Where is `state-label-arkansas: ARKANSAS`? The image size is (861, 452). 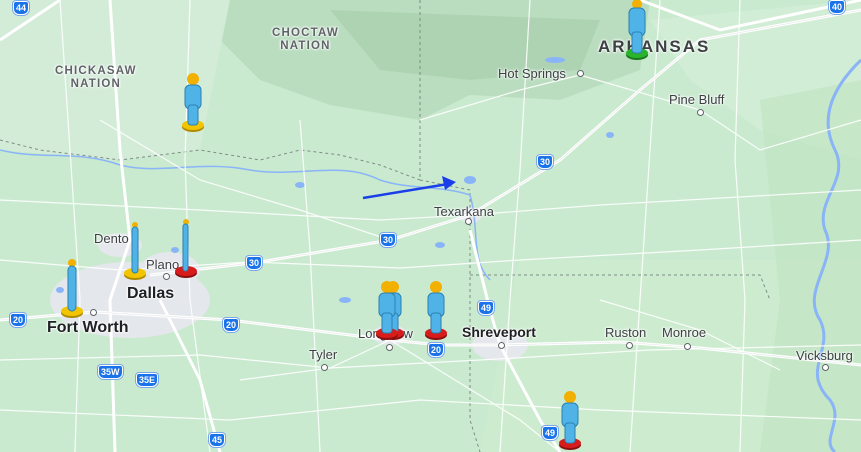
state-label-arkansas: ARKANSAS is located at coordinates (654, 46).